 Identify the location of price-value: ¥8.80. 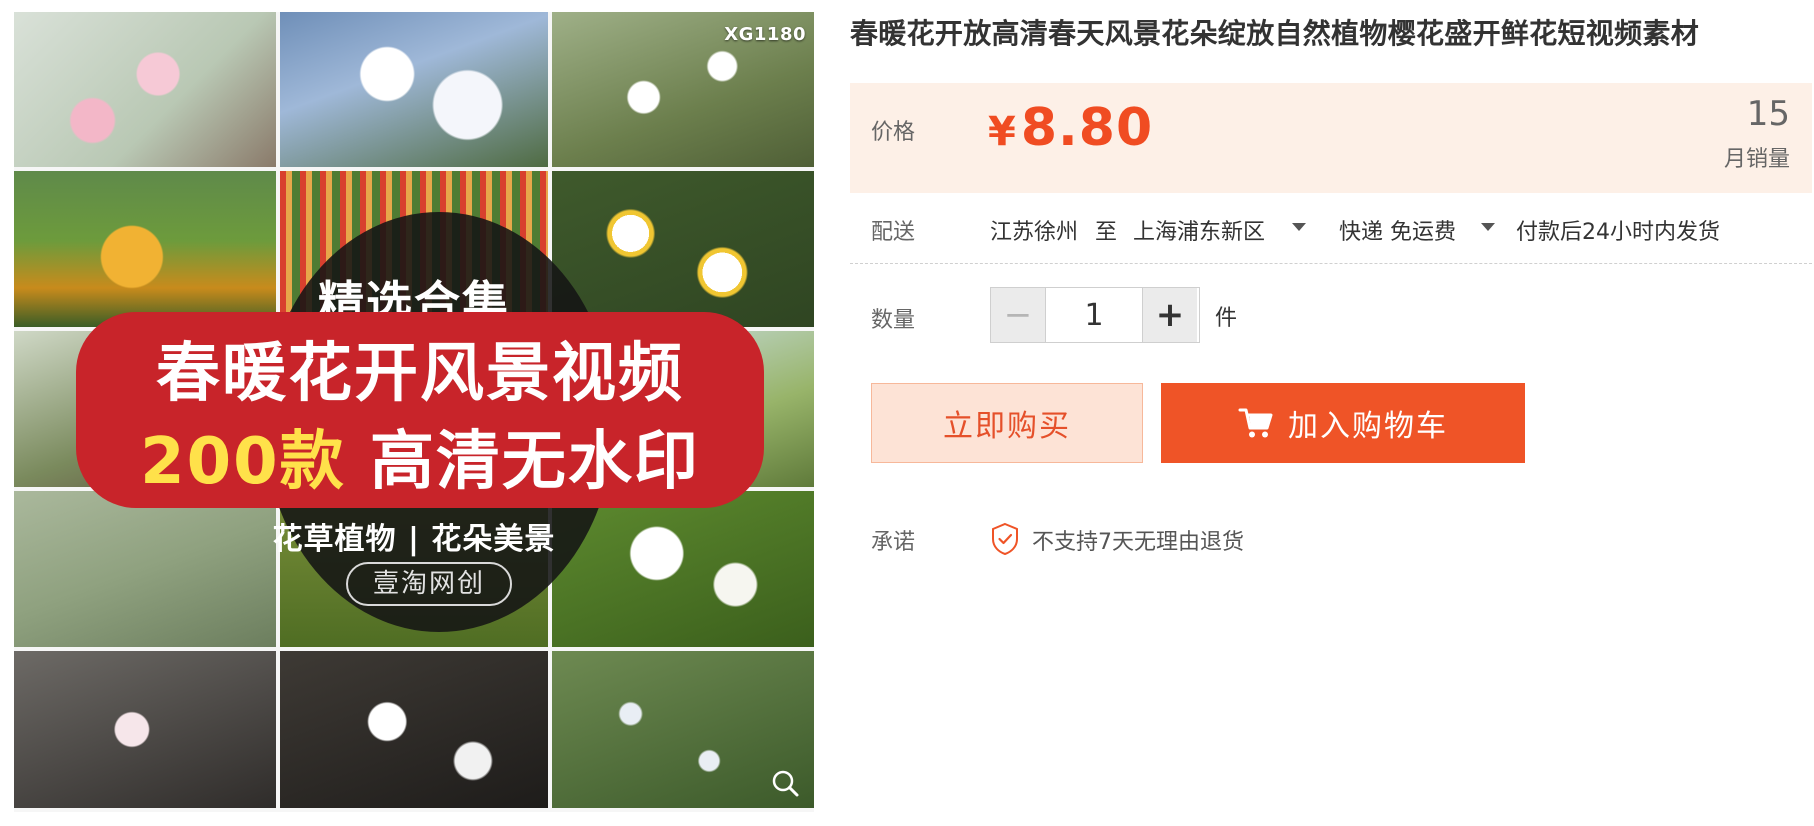
(1070, 128).